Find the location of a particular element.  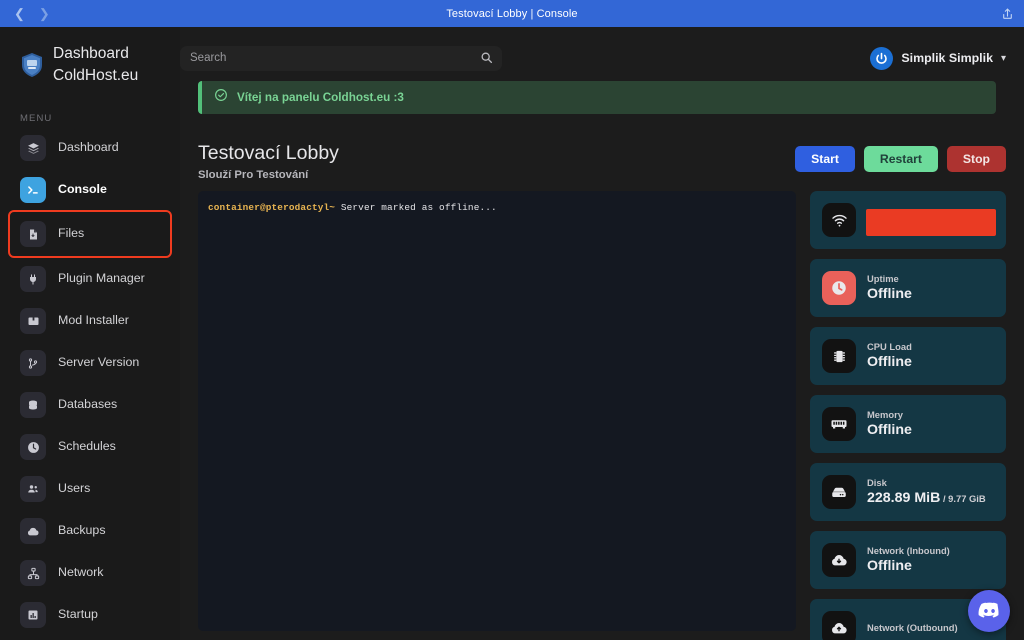

sidebar-item-label: Mod Installer is located at coordinates (93, 320).